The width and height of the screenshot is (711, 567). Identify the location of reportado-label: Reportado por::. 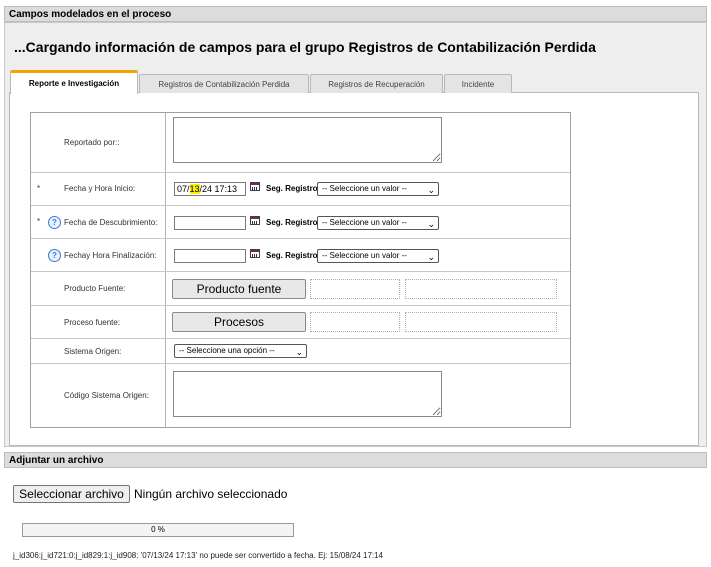
(92, 142).